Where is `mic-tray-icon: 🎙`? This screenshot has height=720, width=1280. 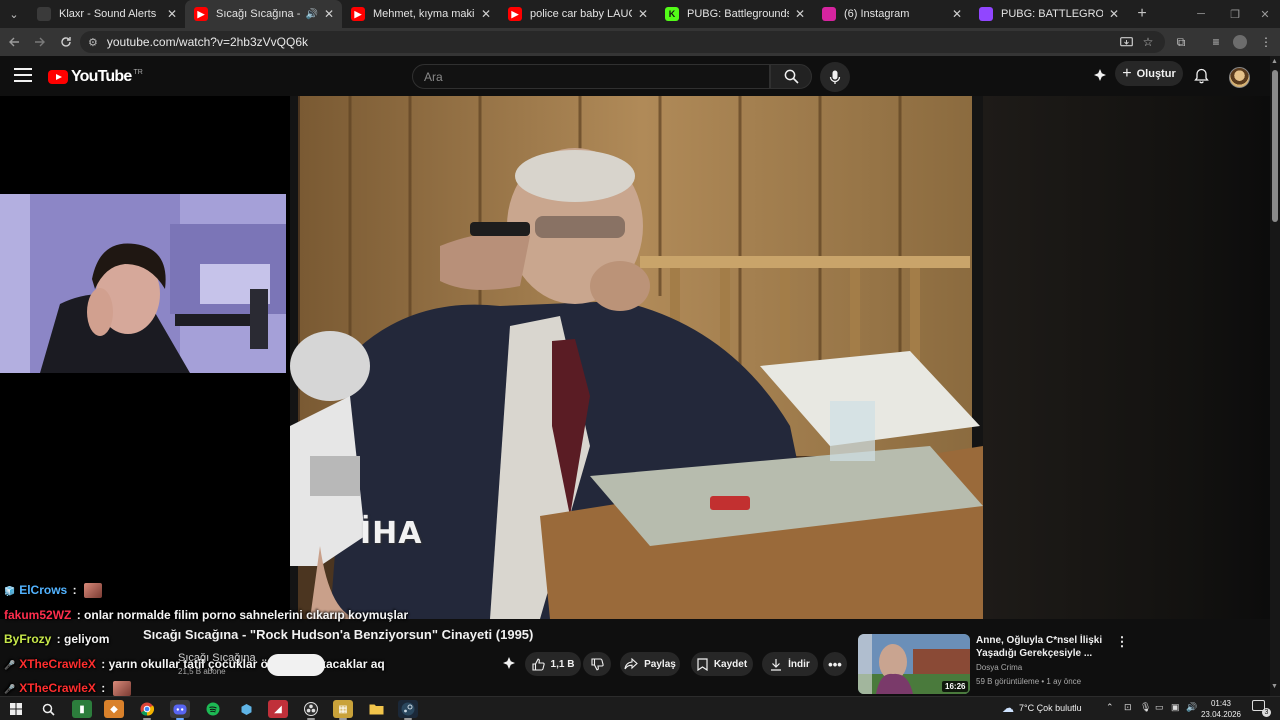
mic-tray-icon: 🎙 is located at coordinates (1145, 707).